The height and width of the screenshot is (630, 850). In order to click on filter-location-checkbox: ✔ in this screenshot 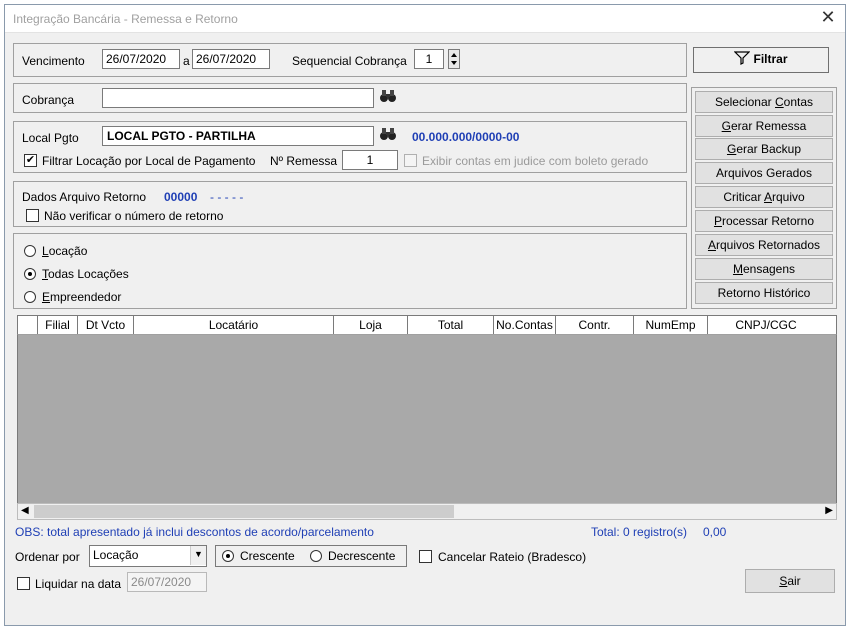, I will do `click(30, 160)`.